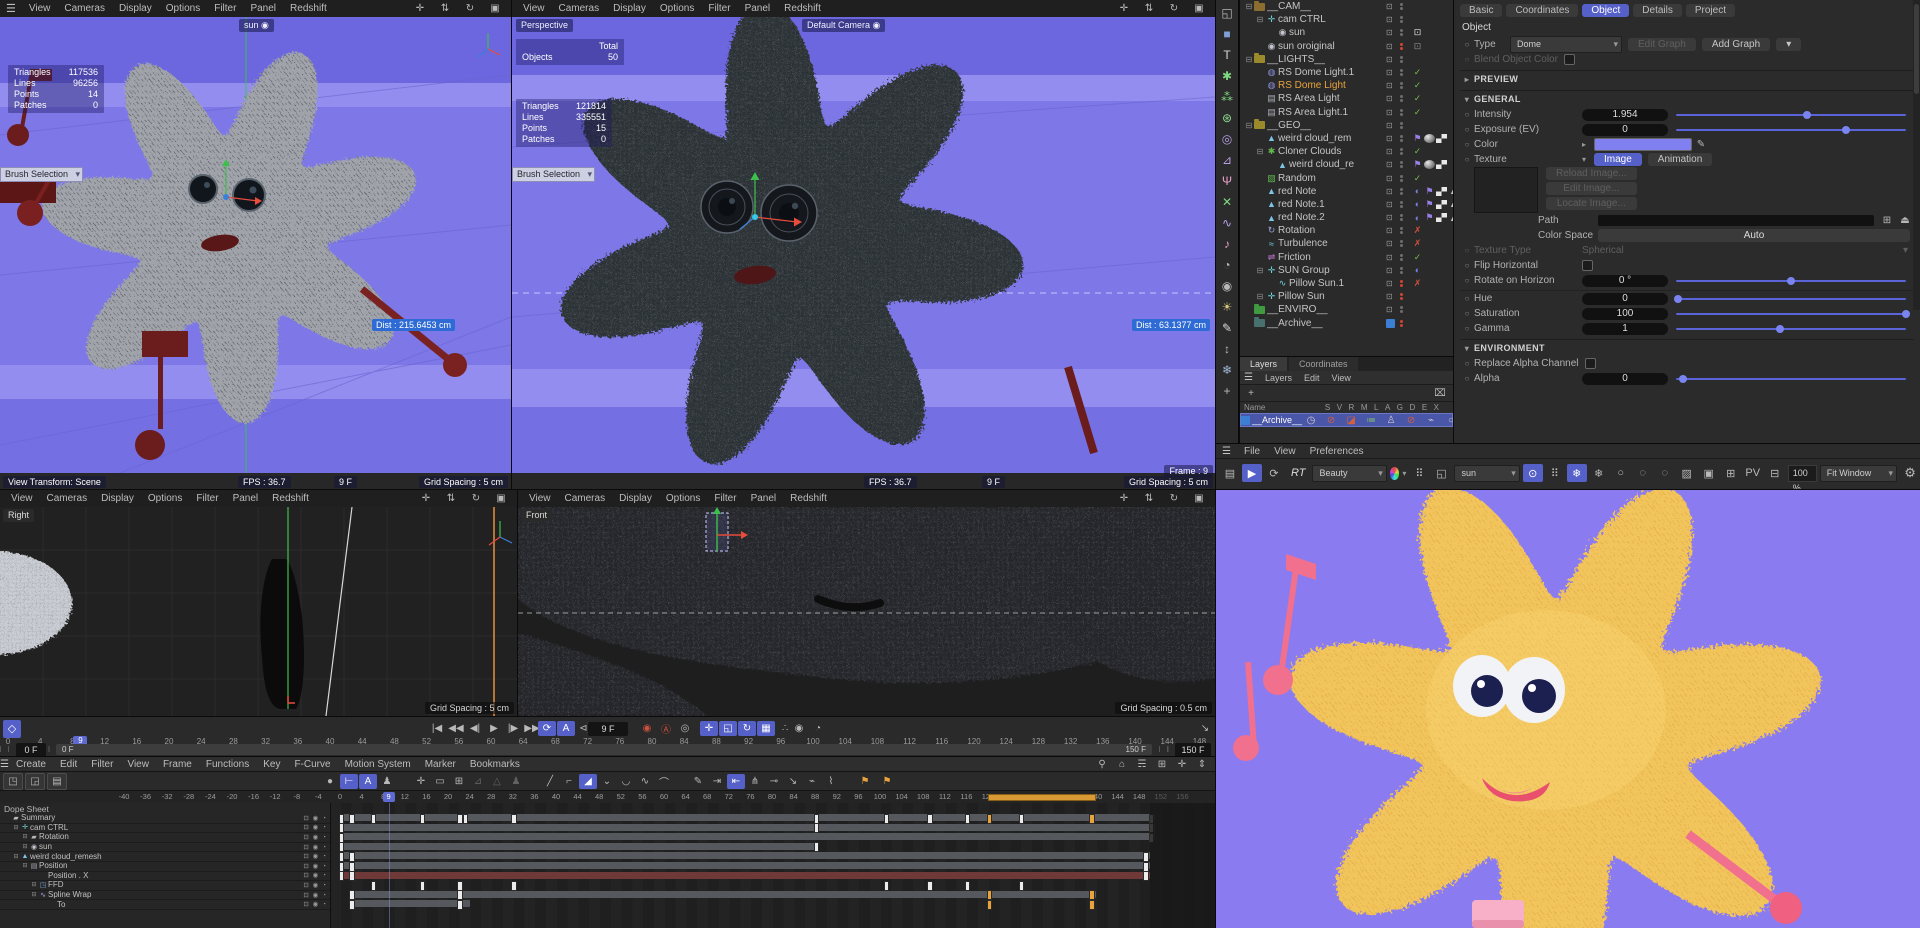  Describe the element at coordinates (1680, 159) in the screenshot. I see `texture-animation-tab: Animation` at that location.